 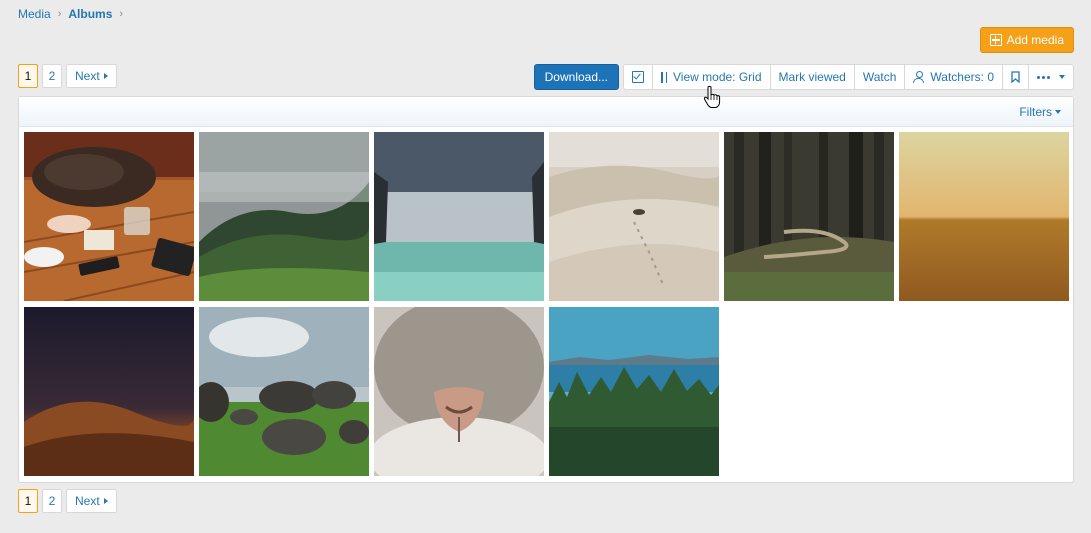 I want to click on rocks-meadow-image, so click(x=284, y=391).